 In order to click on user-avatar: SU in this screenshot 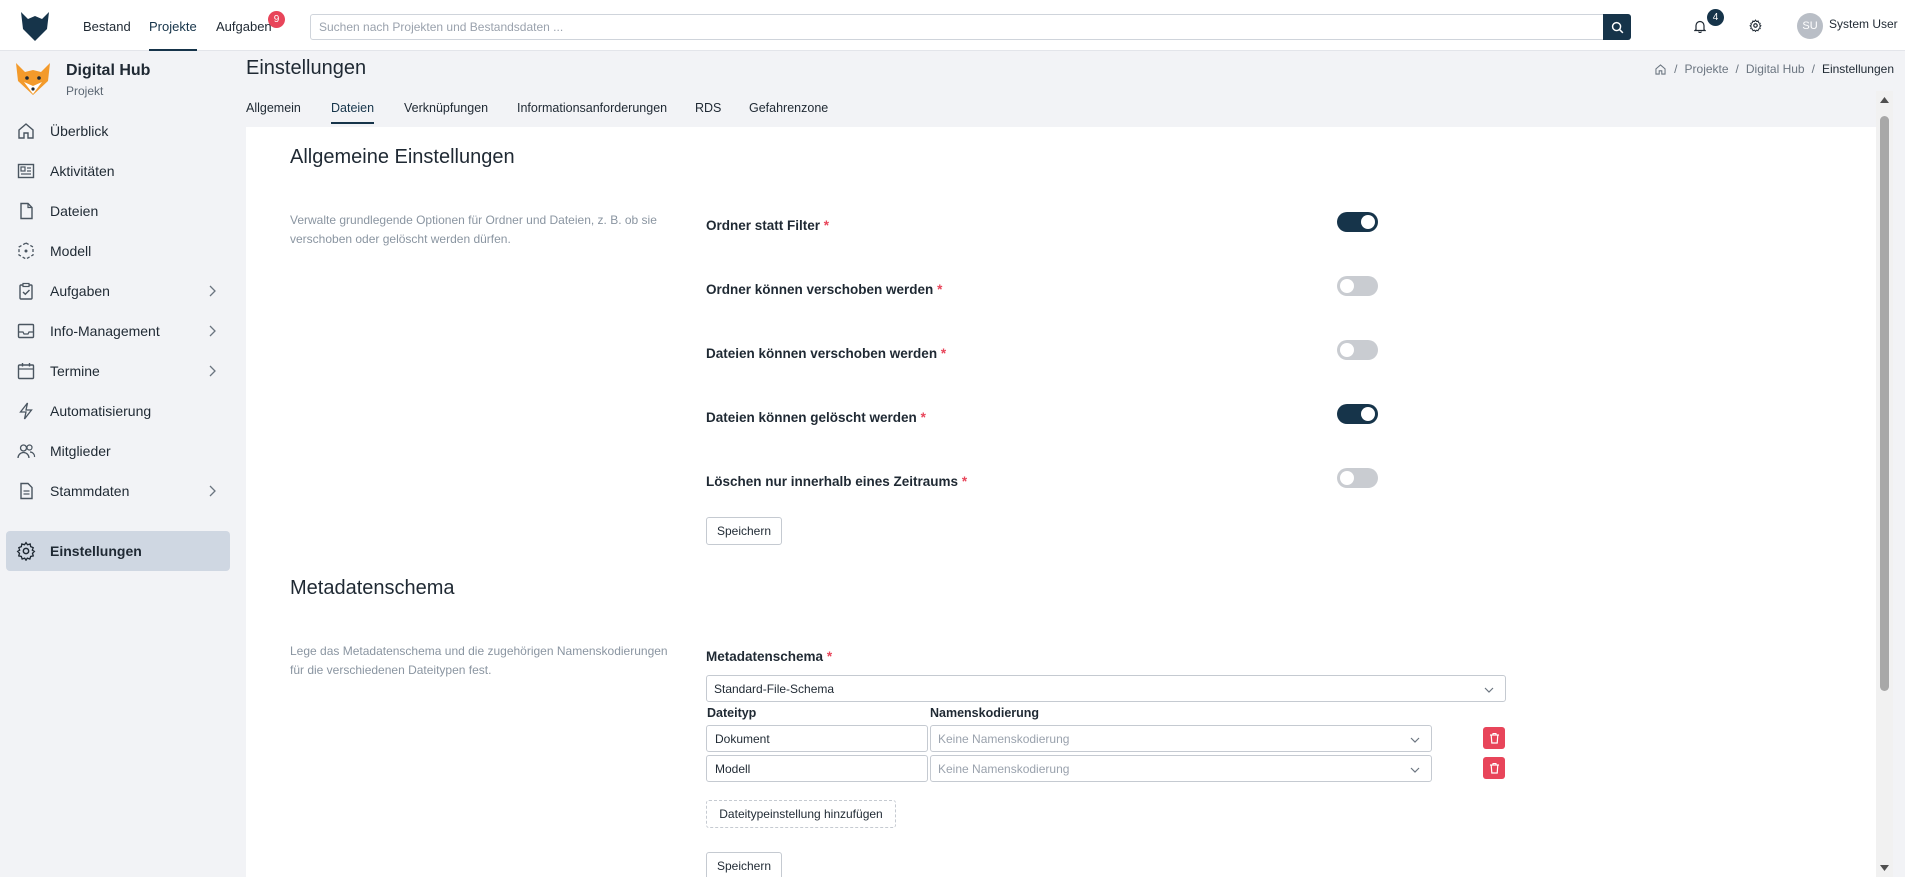, I will do `click(1810, 26)`.